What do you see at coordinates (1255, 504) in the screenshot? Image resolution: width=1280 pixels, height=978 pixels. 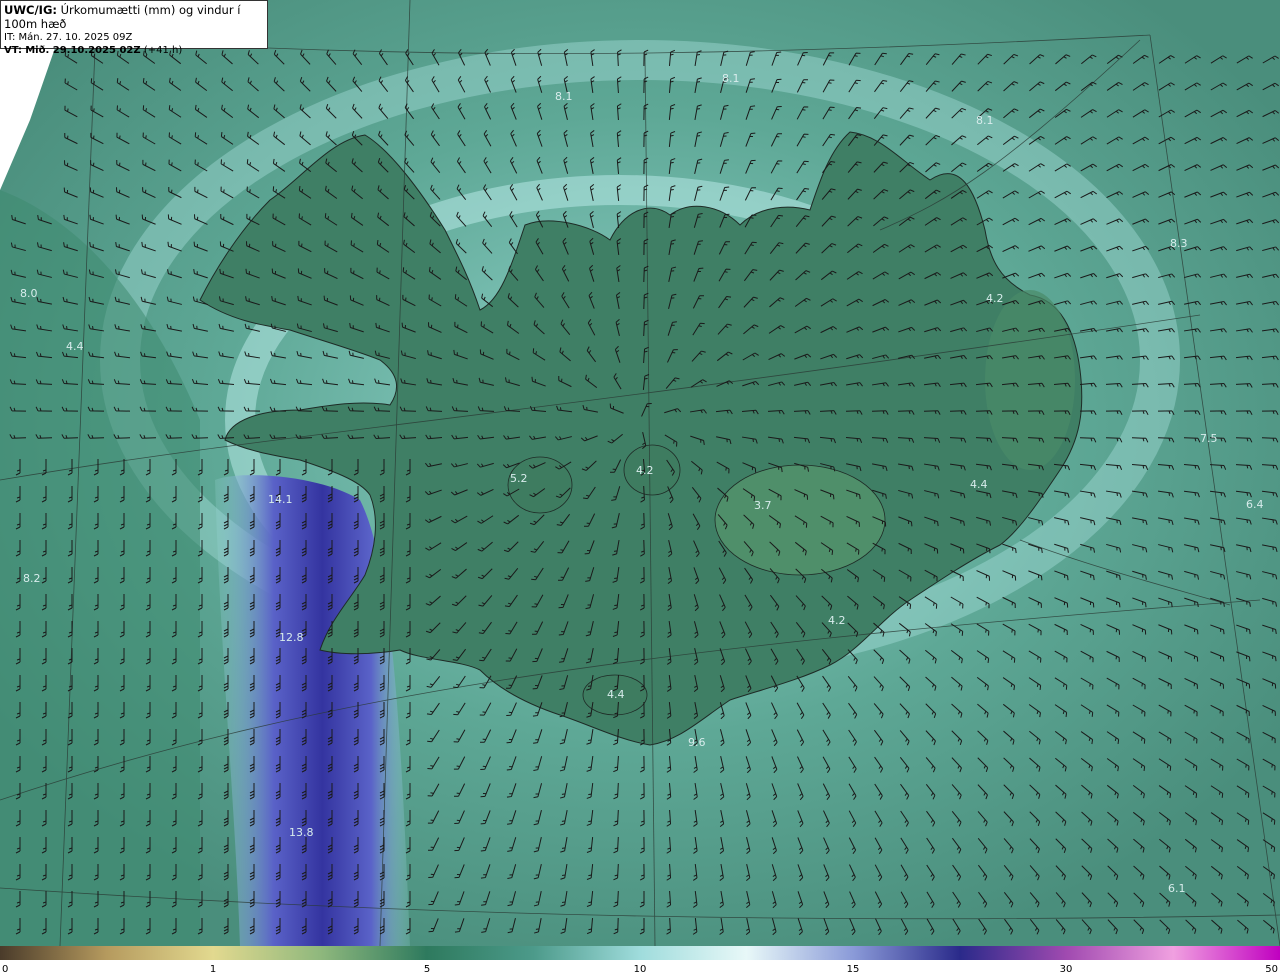 I see `value-label: 6.4` at bounding box center [1255, 504].